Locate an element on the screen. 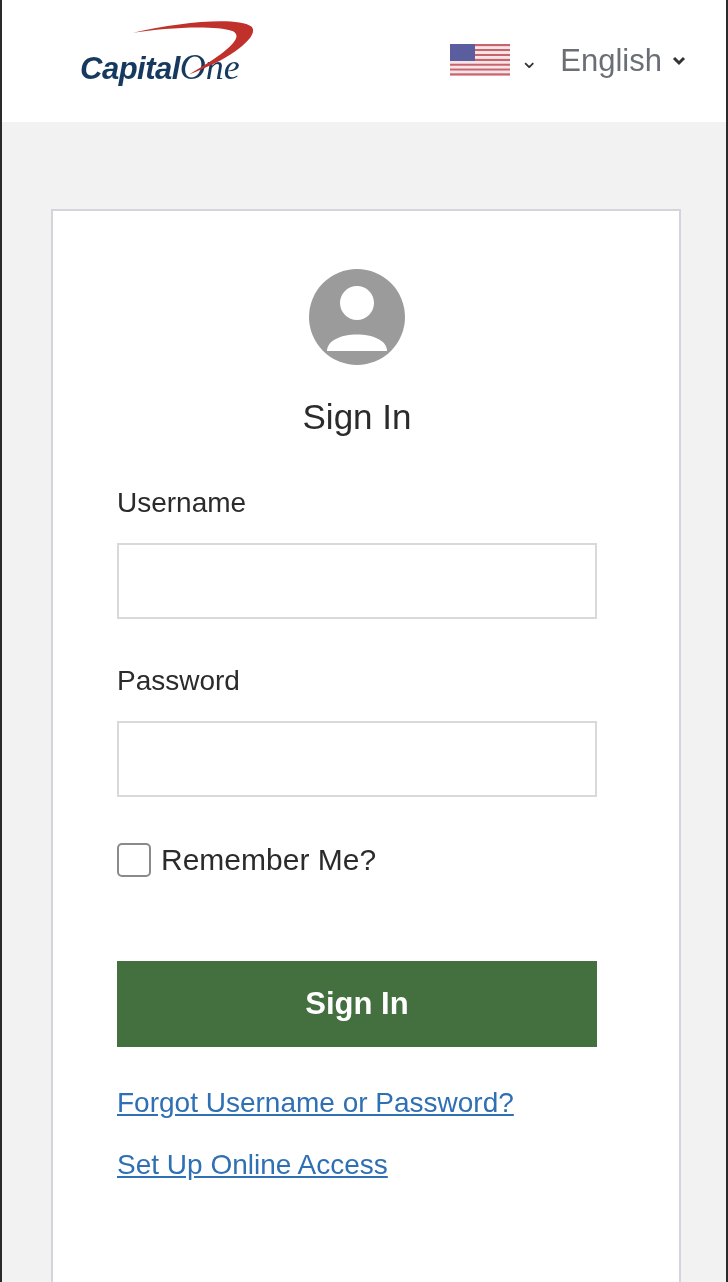 The height and width of the screenshot is (1282, 728). caret-icon is located at coordinates (679, 61).